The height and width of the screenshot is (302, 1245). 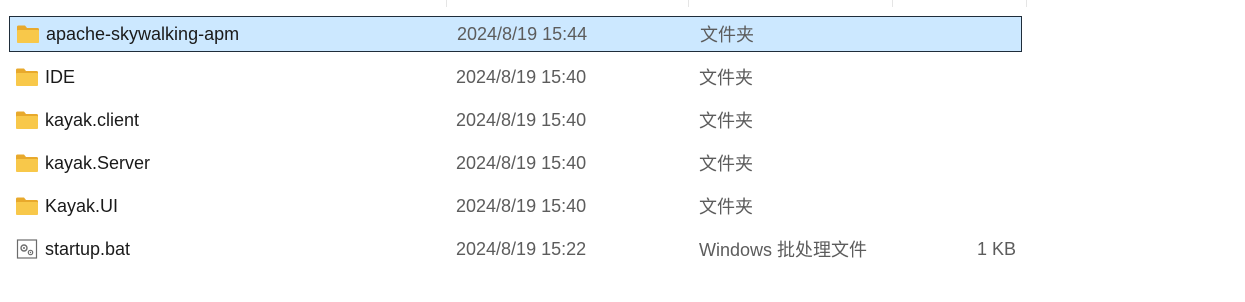 What do you see at coordinates (88, 248) in the screenshot?
I see `file-name: startup.bat` at bounding box center [88, 248].